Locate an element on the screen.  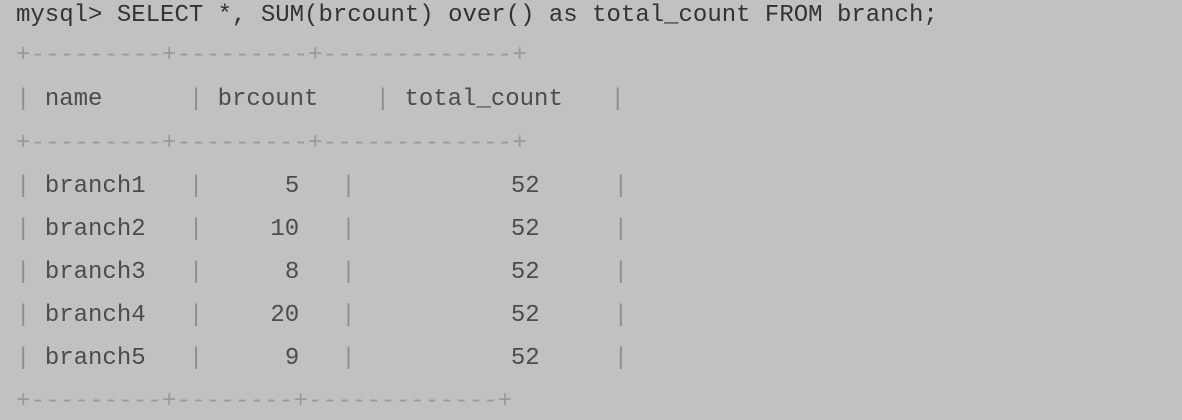
mysql-prompt: mysql> is located at coordinates (59, 15).